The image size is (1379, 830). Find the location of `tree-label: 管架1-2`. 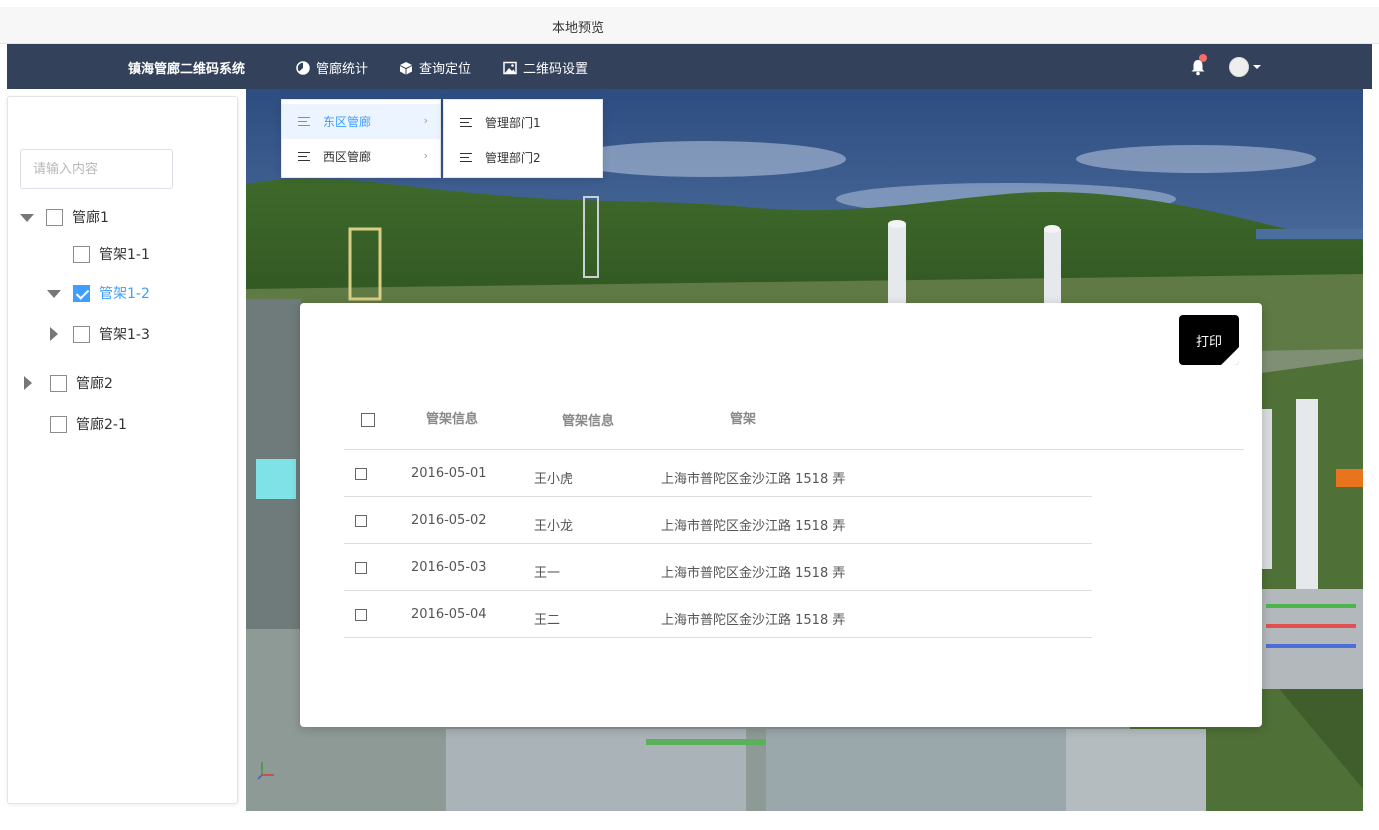

tree-label: 管架1-2 is located at coordinates (124, 294).